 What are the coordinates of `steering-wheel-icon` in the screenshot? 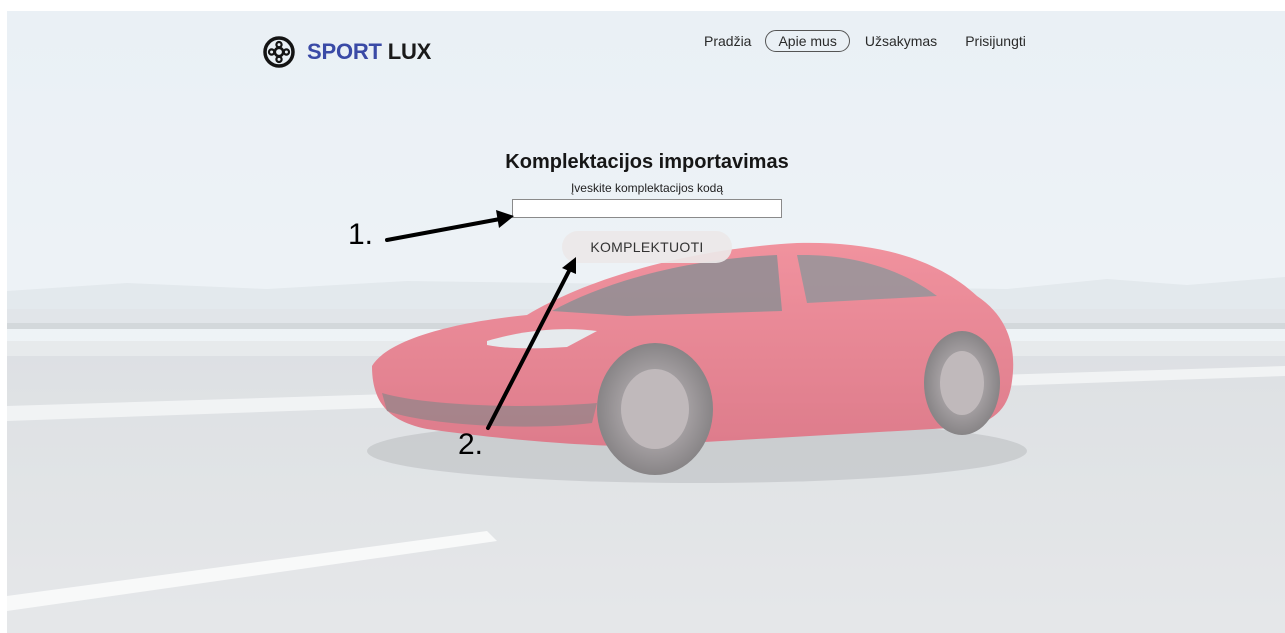 It's located at (279, 52).